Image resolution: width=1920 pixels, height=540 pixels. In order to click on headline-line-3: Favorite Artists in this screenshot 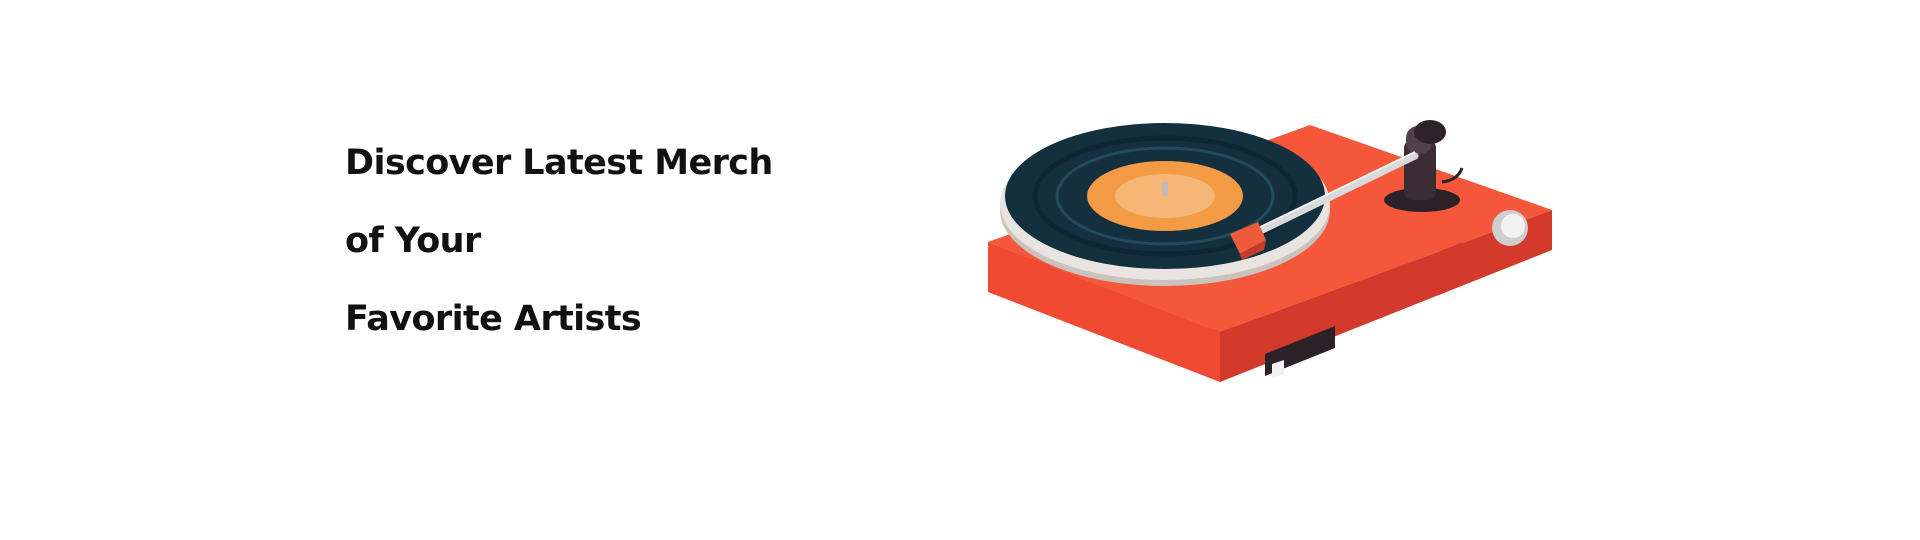, I will do `click(493, 319)`.